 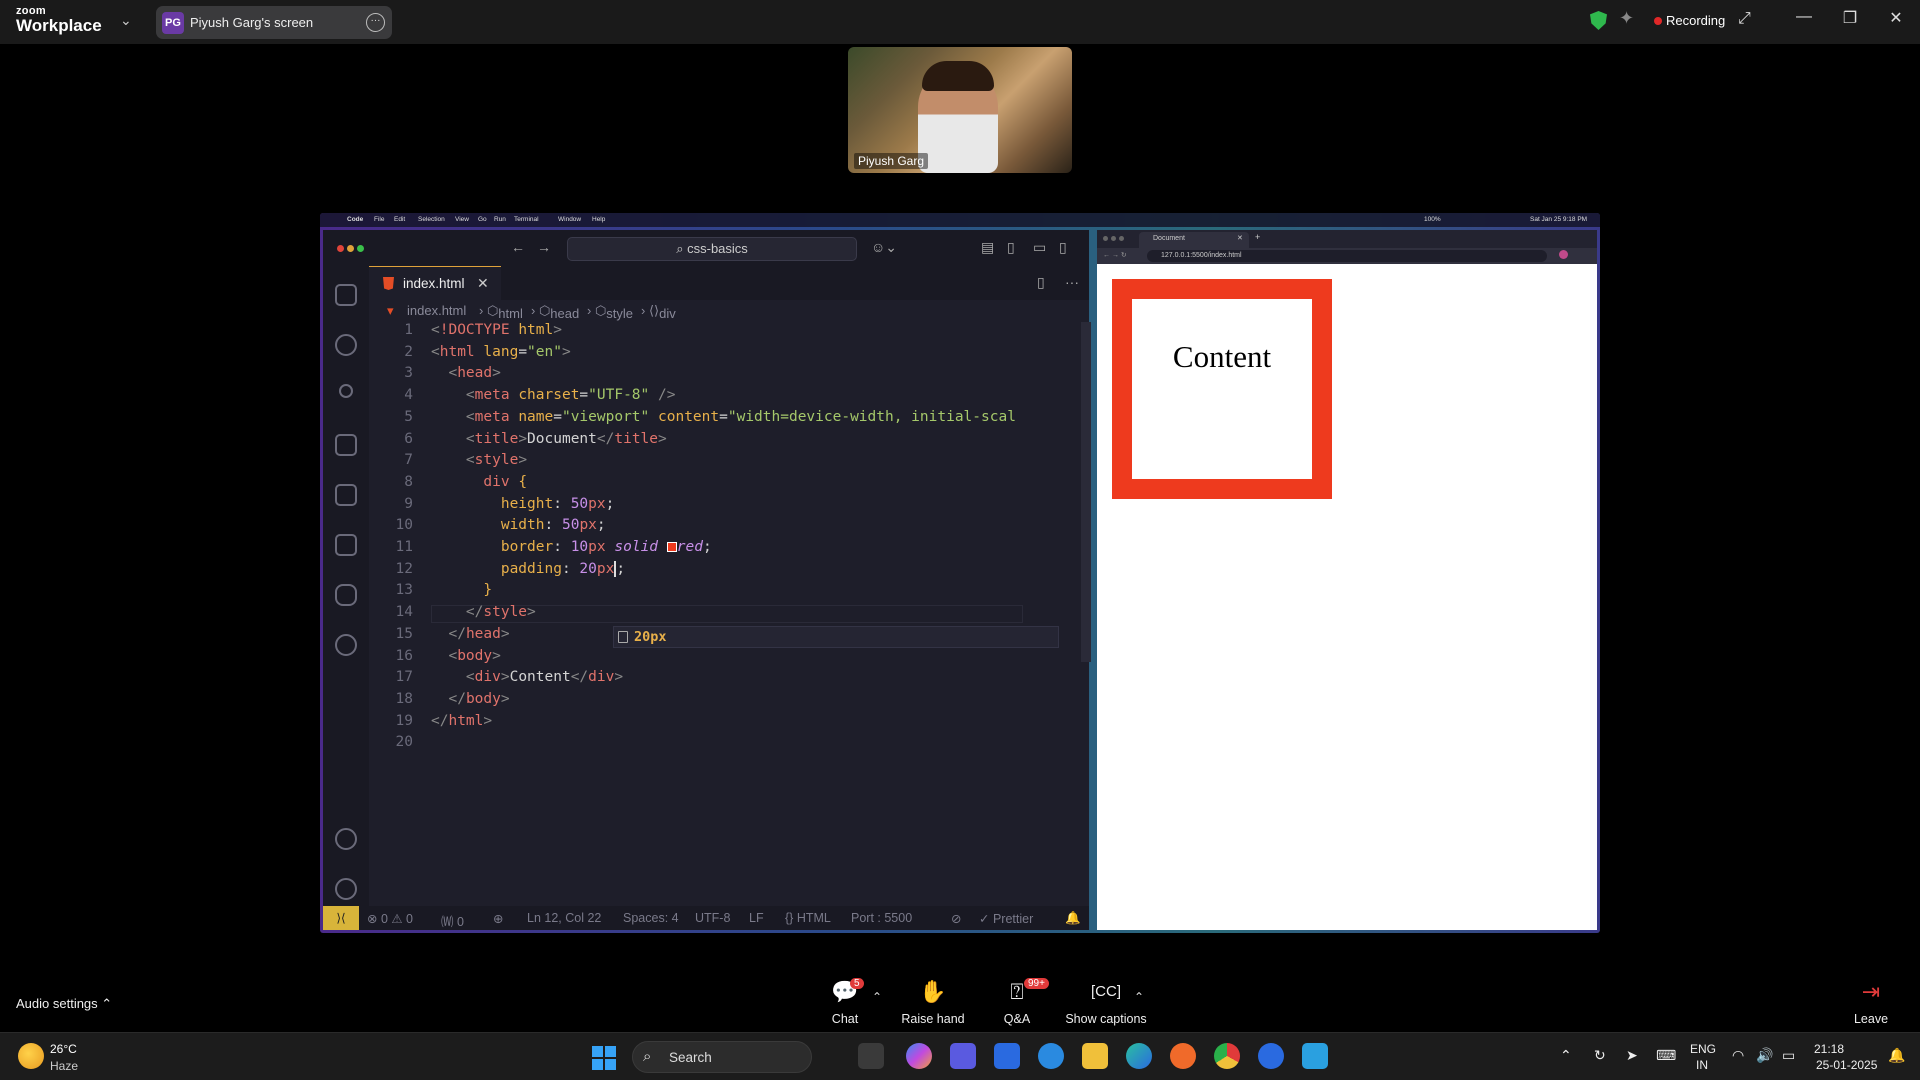 What do you see at coordinates (375, 22) in the screenshot?
I see `more-options-icon: ···` at bounding box center [375, 22].